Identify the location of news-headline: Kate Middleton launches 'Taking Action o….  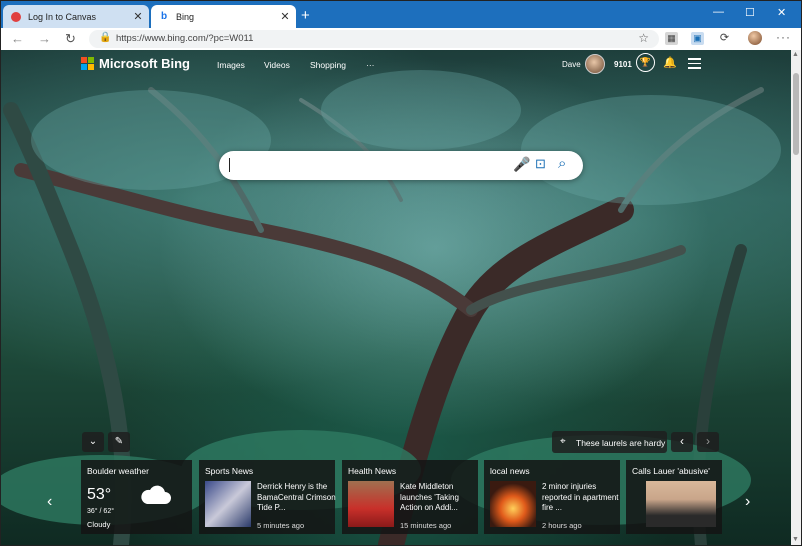
(429, 497).